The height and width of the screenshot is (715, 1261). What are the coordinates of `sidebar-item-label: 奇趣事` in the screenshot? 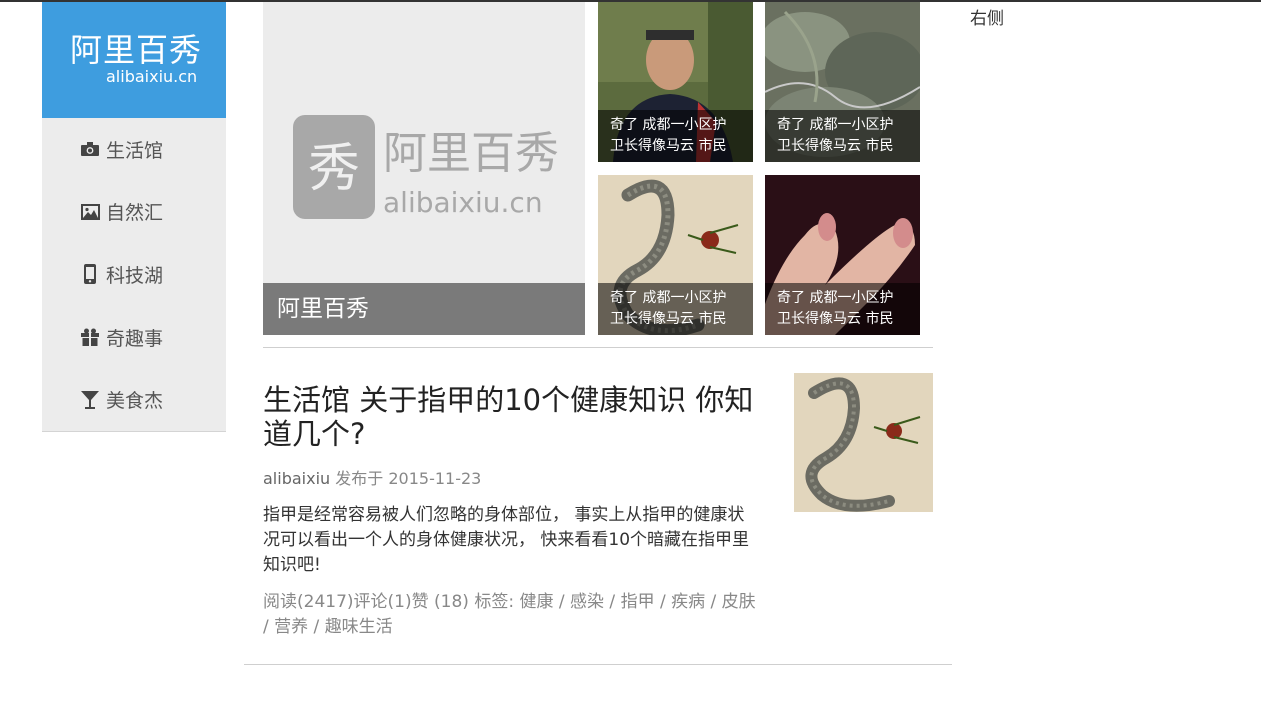 It's located at (135, 338).